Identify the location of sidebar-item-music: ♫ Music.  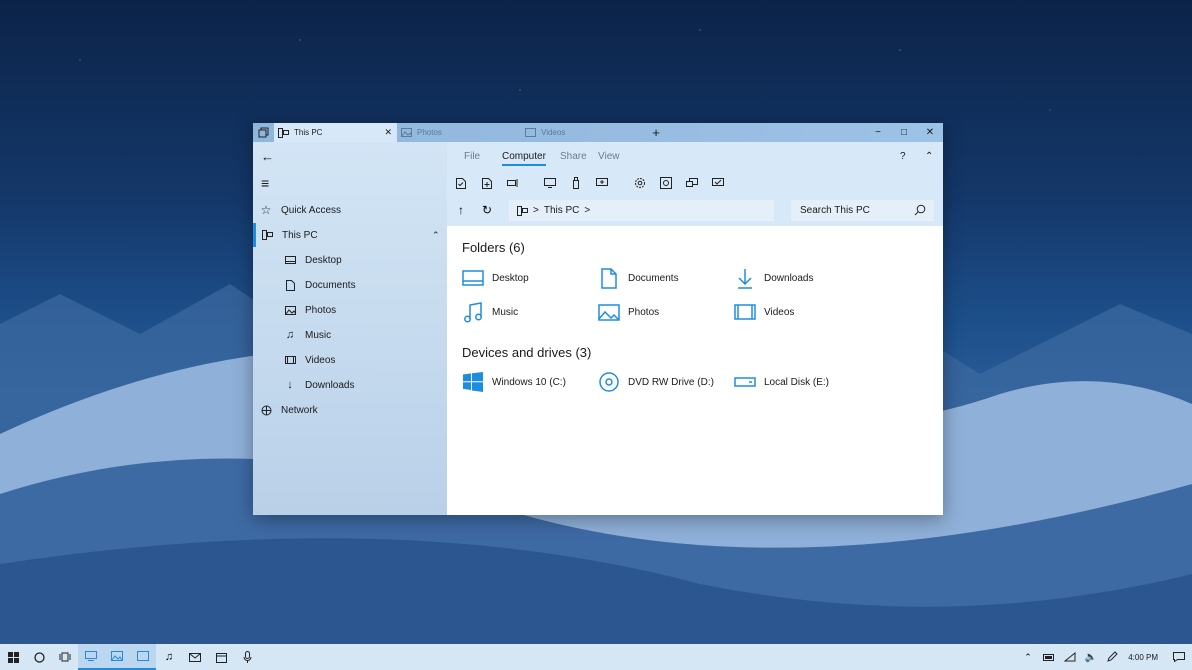
(350, 335).